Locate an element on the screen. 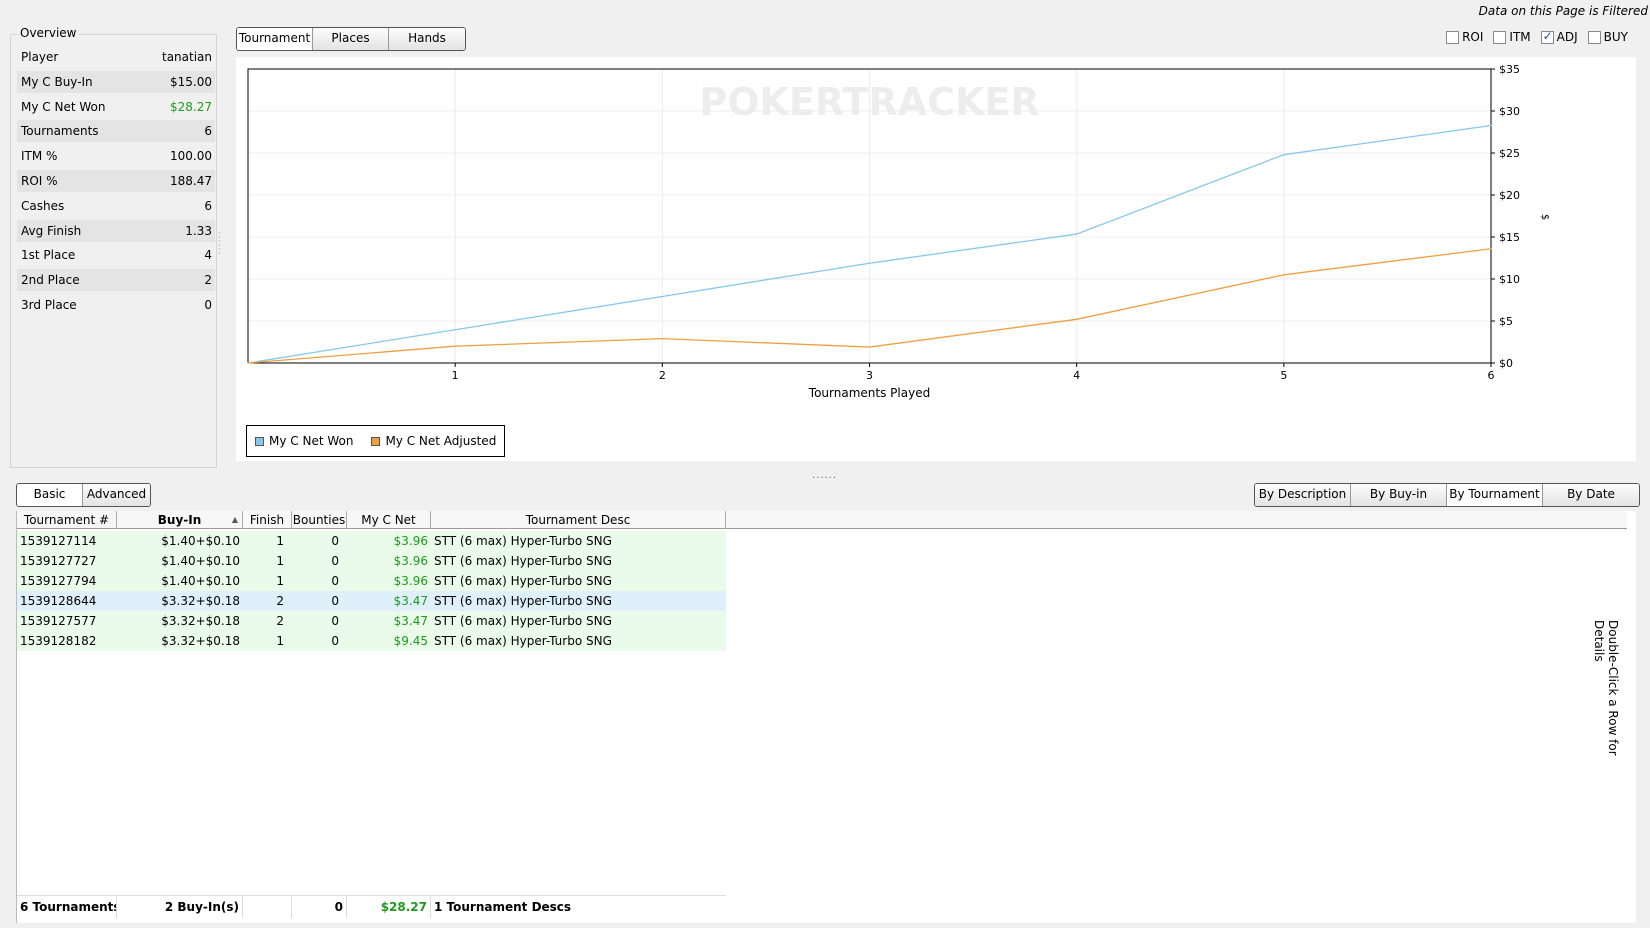 This screenshot has width=1650, height=928. overview-row-label: My C Net Won is located at coordinates (63, 106).